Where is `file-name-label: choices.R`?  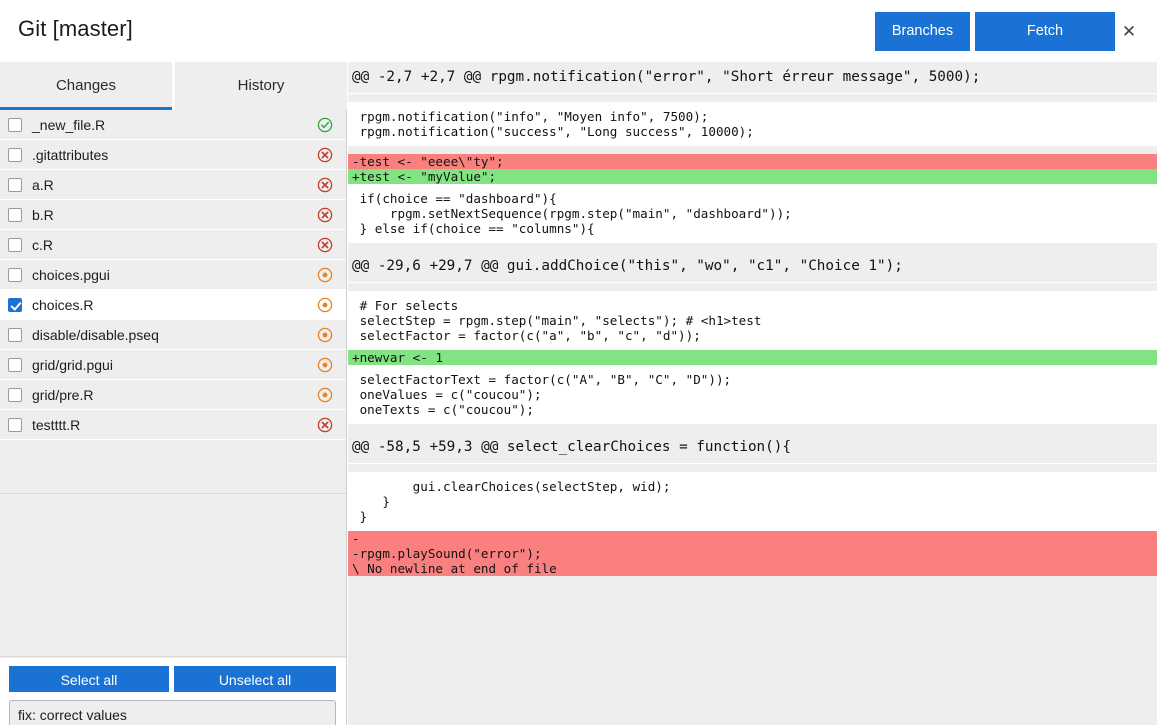
file-name-label: choices.R is located at coordinates (63, 304).